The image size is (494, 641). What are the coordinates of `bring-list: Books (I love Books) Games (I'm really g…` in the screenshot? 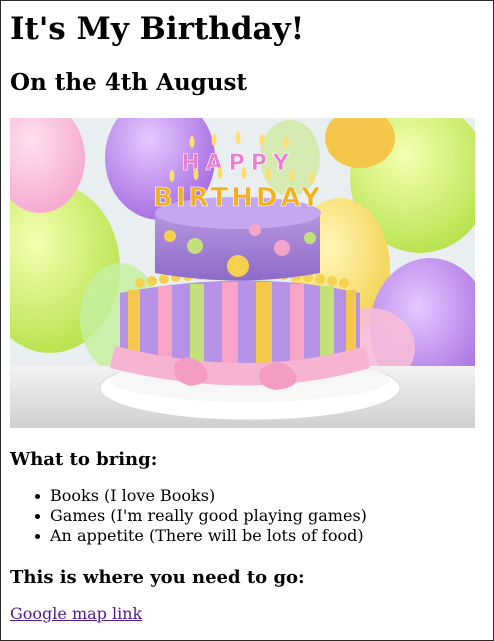 It's located at (188, 516).